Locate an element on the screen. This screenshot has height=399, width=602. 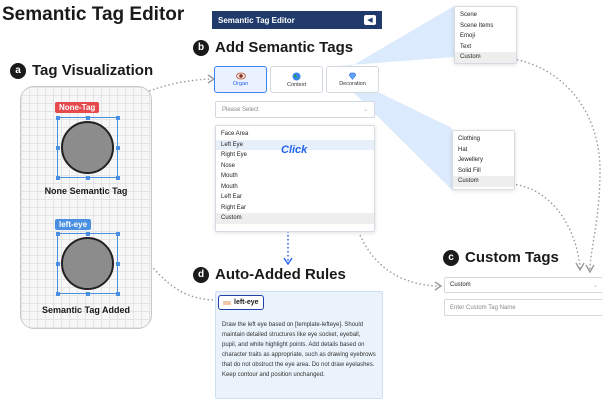
rule-tag-chip-label: left-eye is located at coordinates (246, 302).